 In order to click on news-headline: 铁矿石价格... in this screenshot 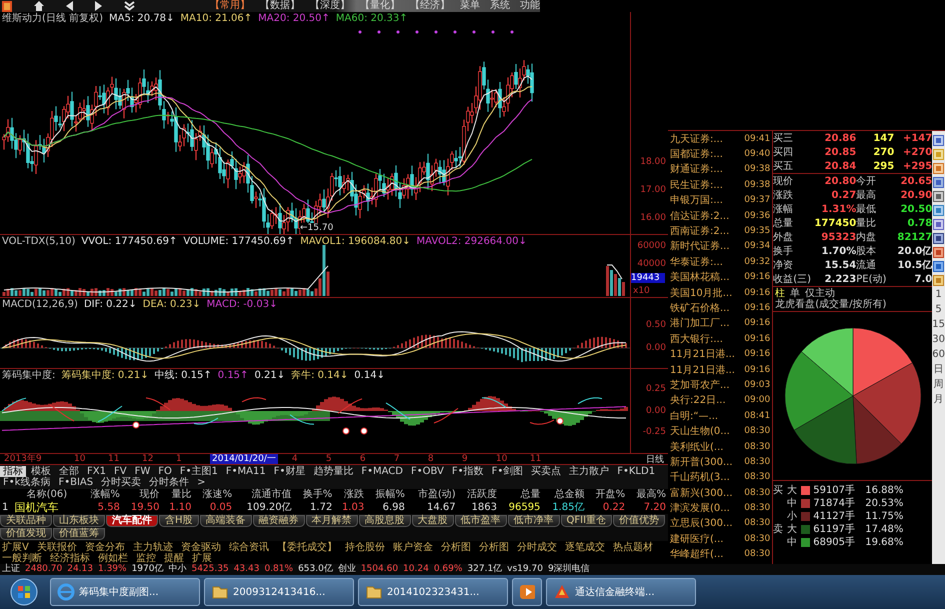, I will do `click(700, 307)`.